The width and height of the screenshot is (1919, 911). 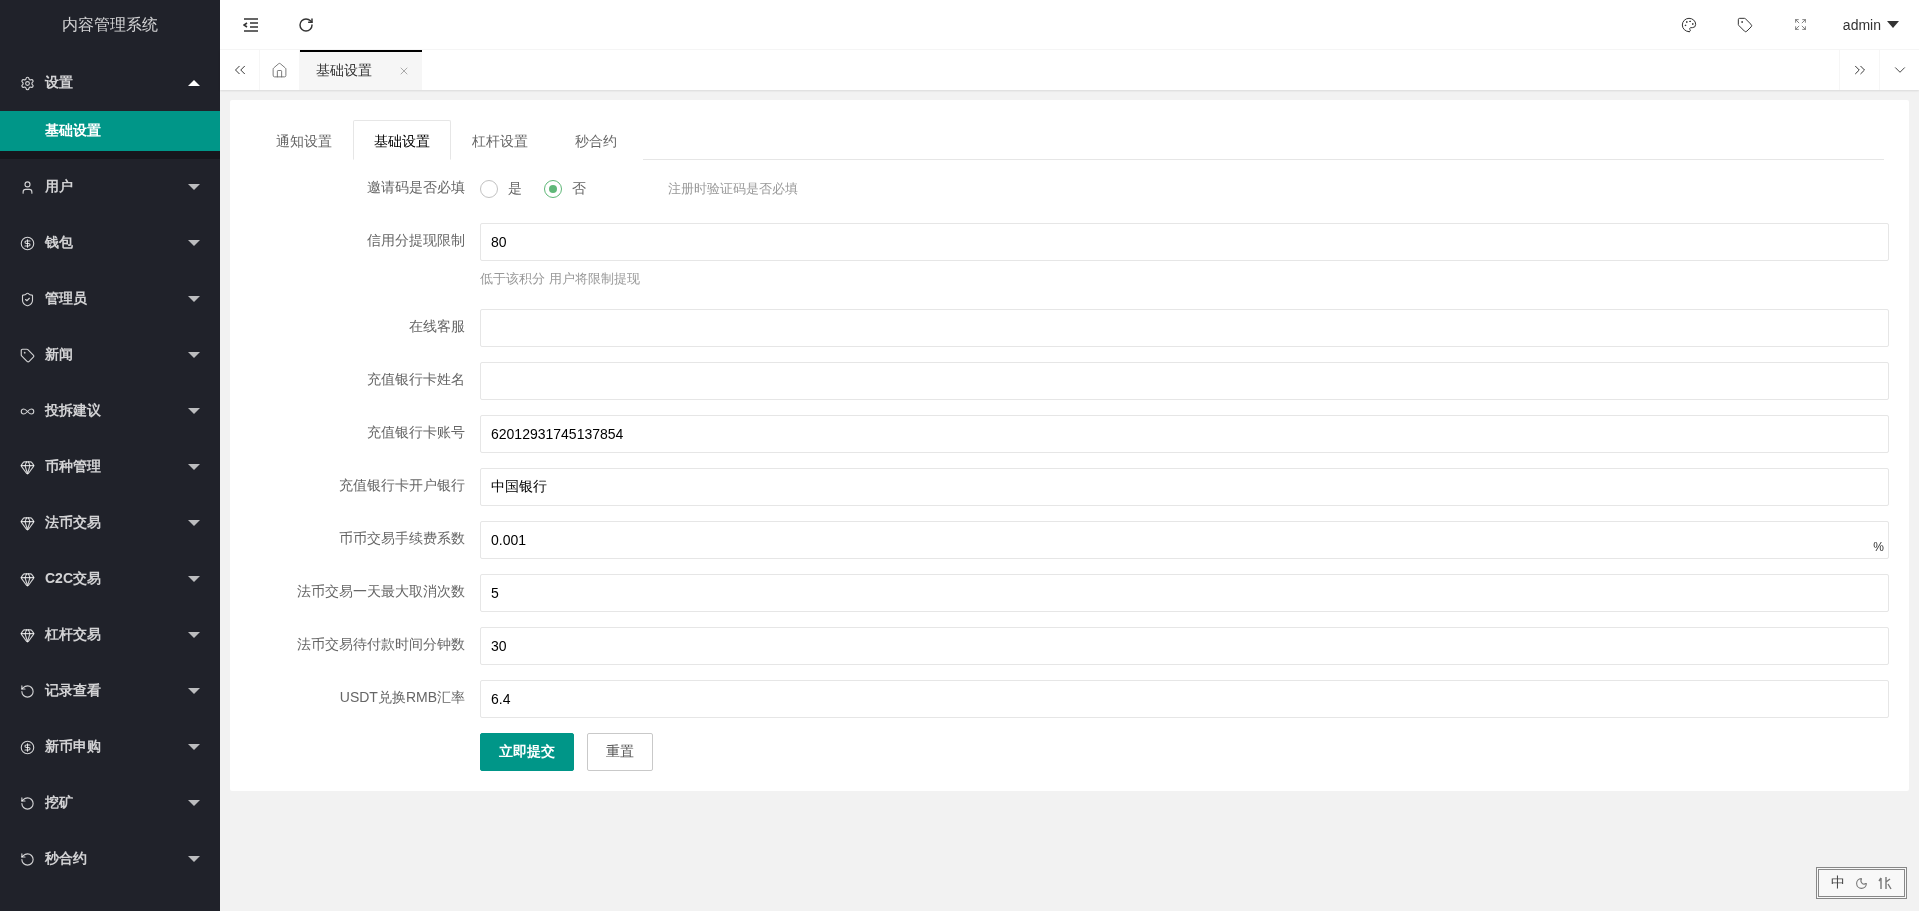 What do you see at coordinates (404, 71) in the screenshot?
I see `close-icon` at bounding box center [404, 71].